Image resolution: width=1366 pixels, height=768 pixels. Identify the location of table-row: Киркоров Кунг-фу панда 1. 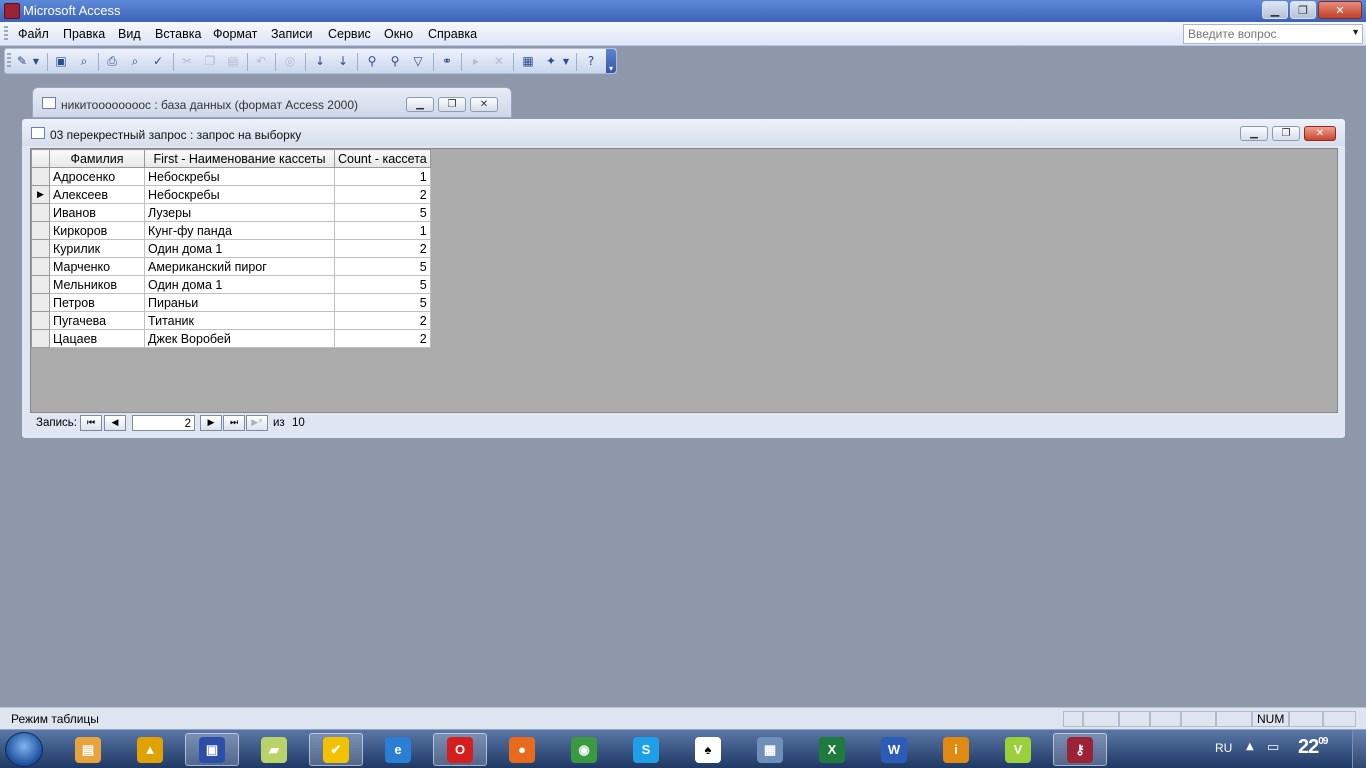
(231, 230).